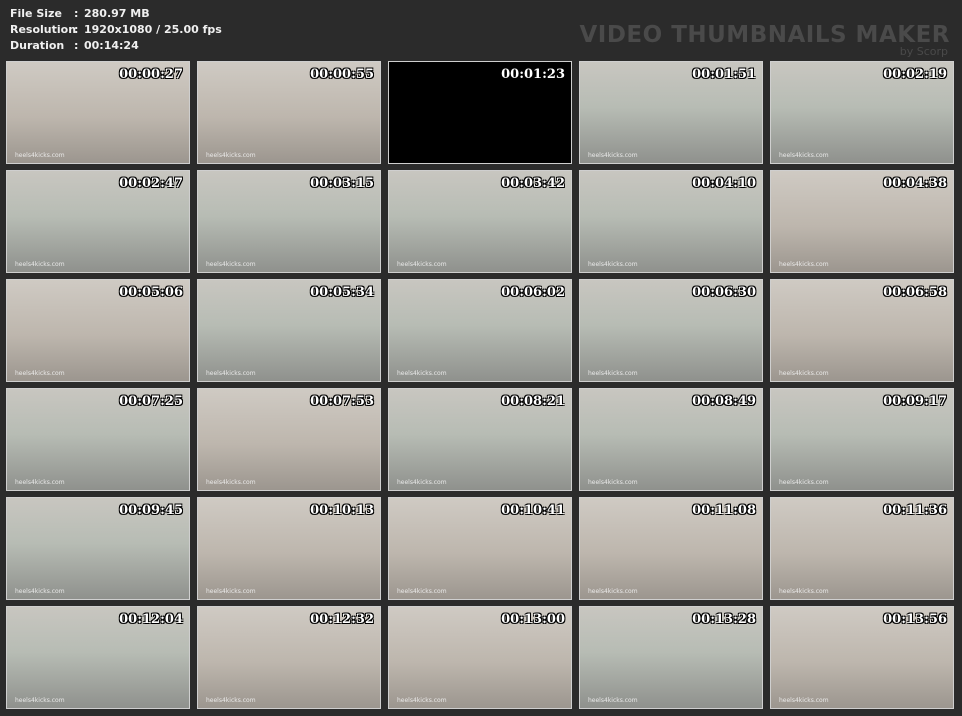 This screenshot has height=716, width=962. Describe the element at coordinates (289, 330) in the screenshot. I see `video-thumbnail: heels4kicks.com 00:05:34` at that location.